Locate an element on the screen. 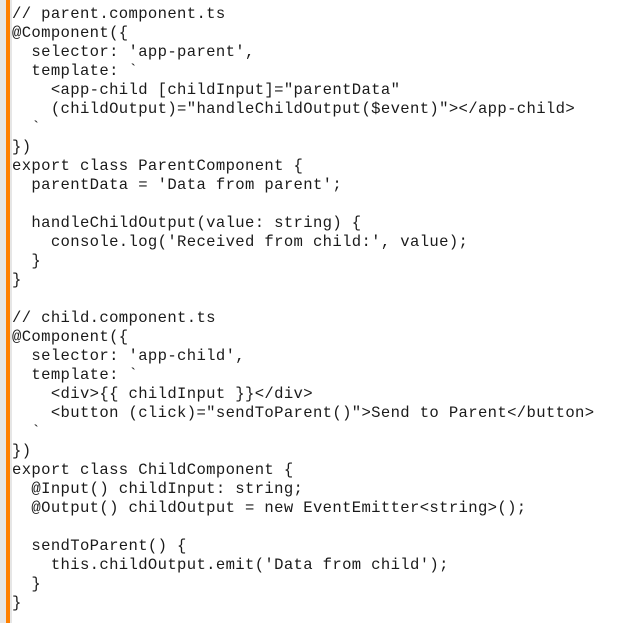 This screenshot has width=617, height=623. code-line-2: @Component({ is located at coordinates (70, 33).